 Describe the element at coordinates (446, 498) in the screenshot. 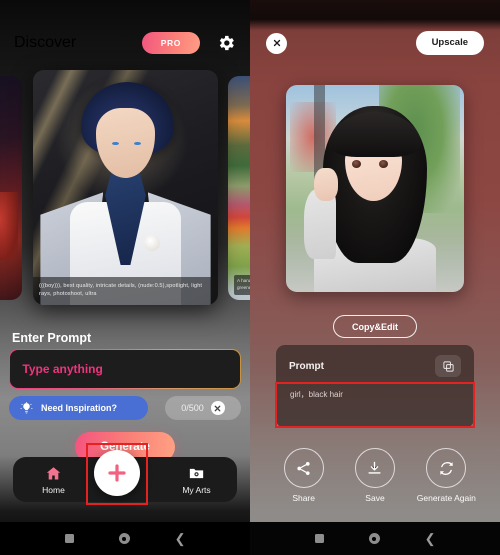

I see `generate-again-label: Generate Again` at that location.